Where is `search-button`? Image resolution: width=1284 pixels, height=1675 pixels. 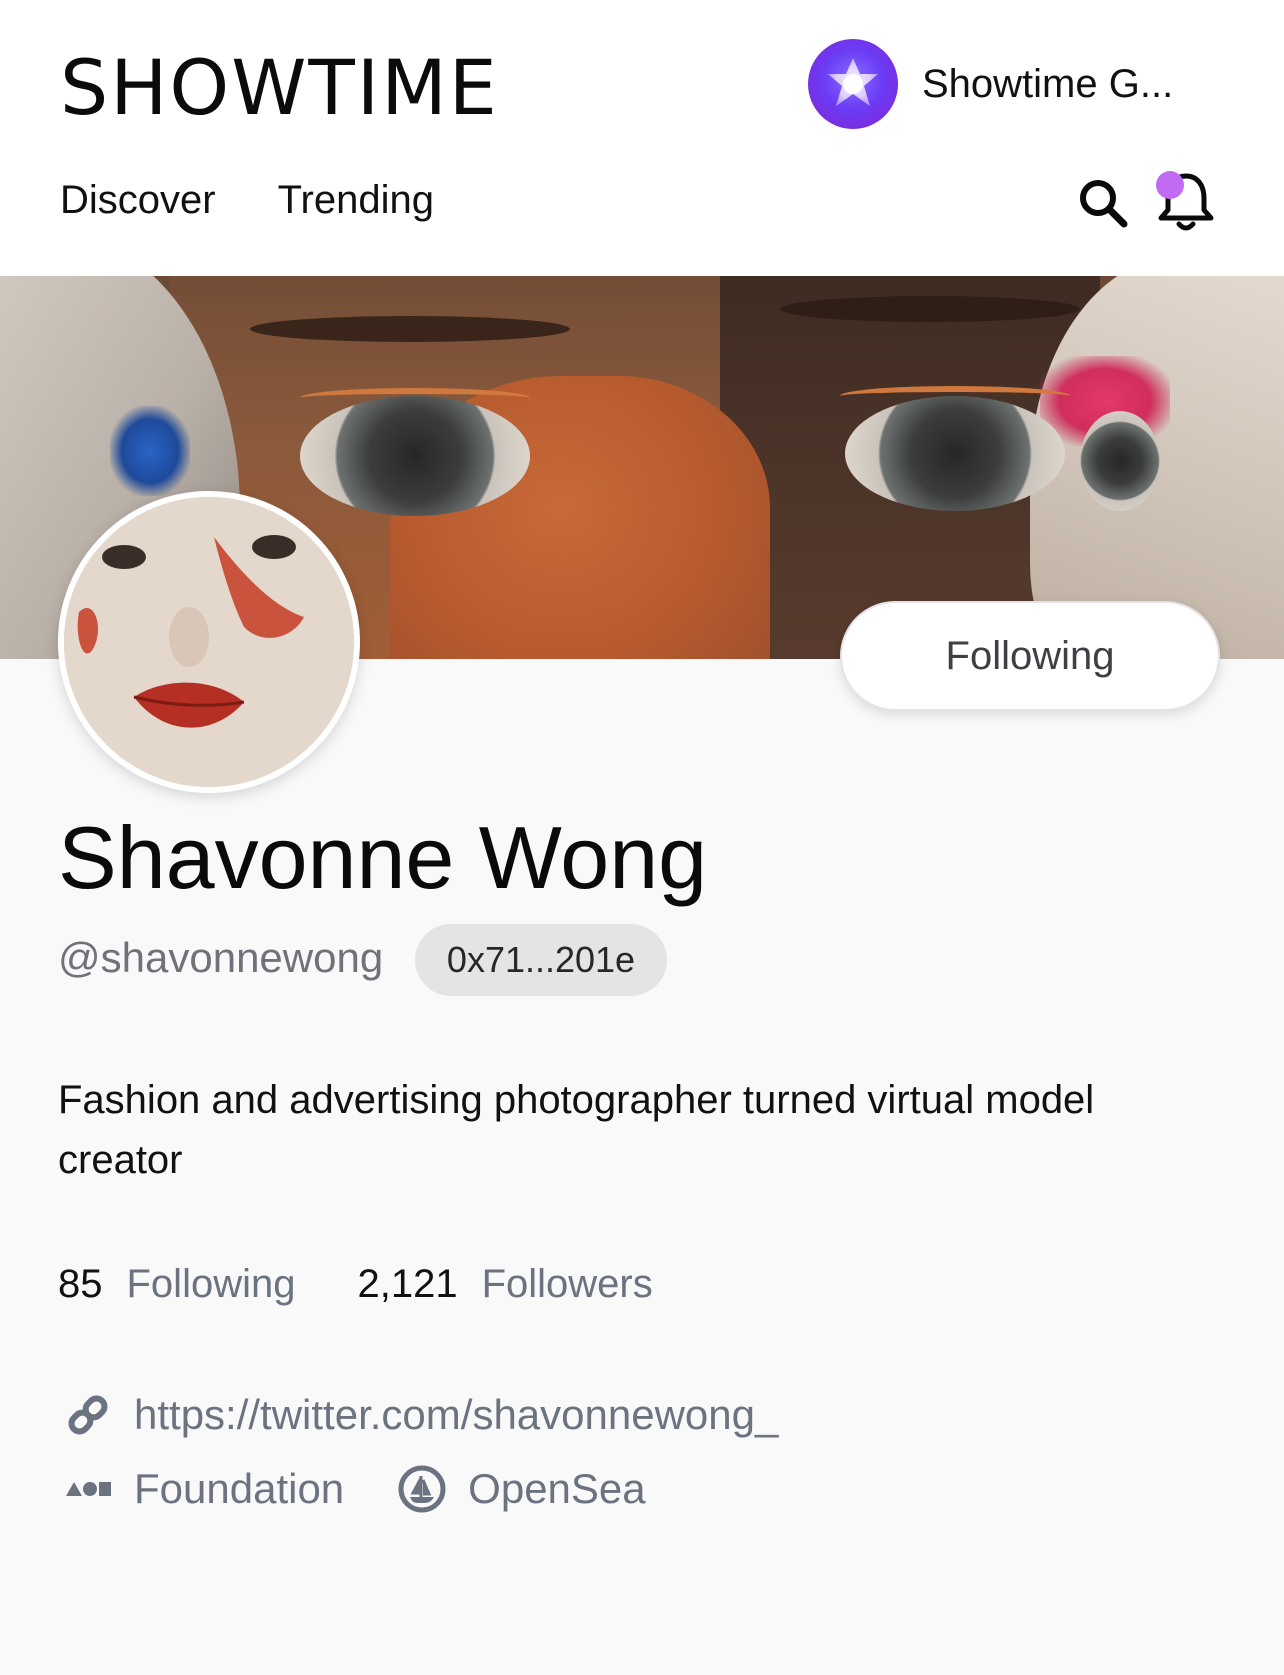 search-button is located at coordinates (1103, 203).